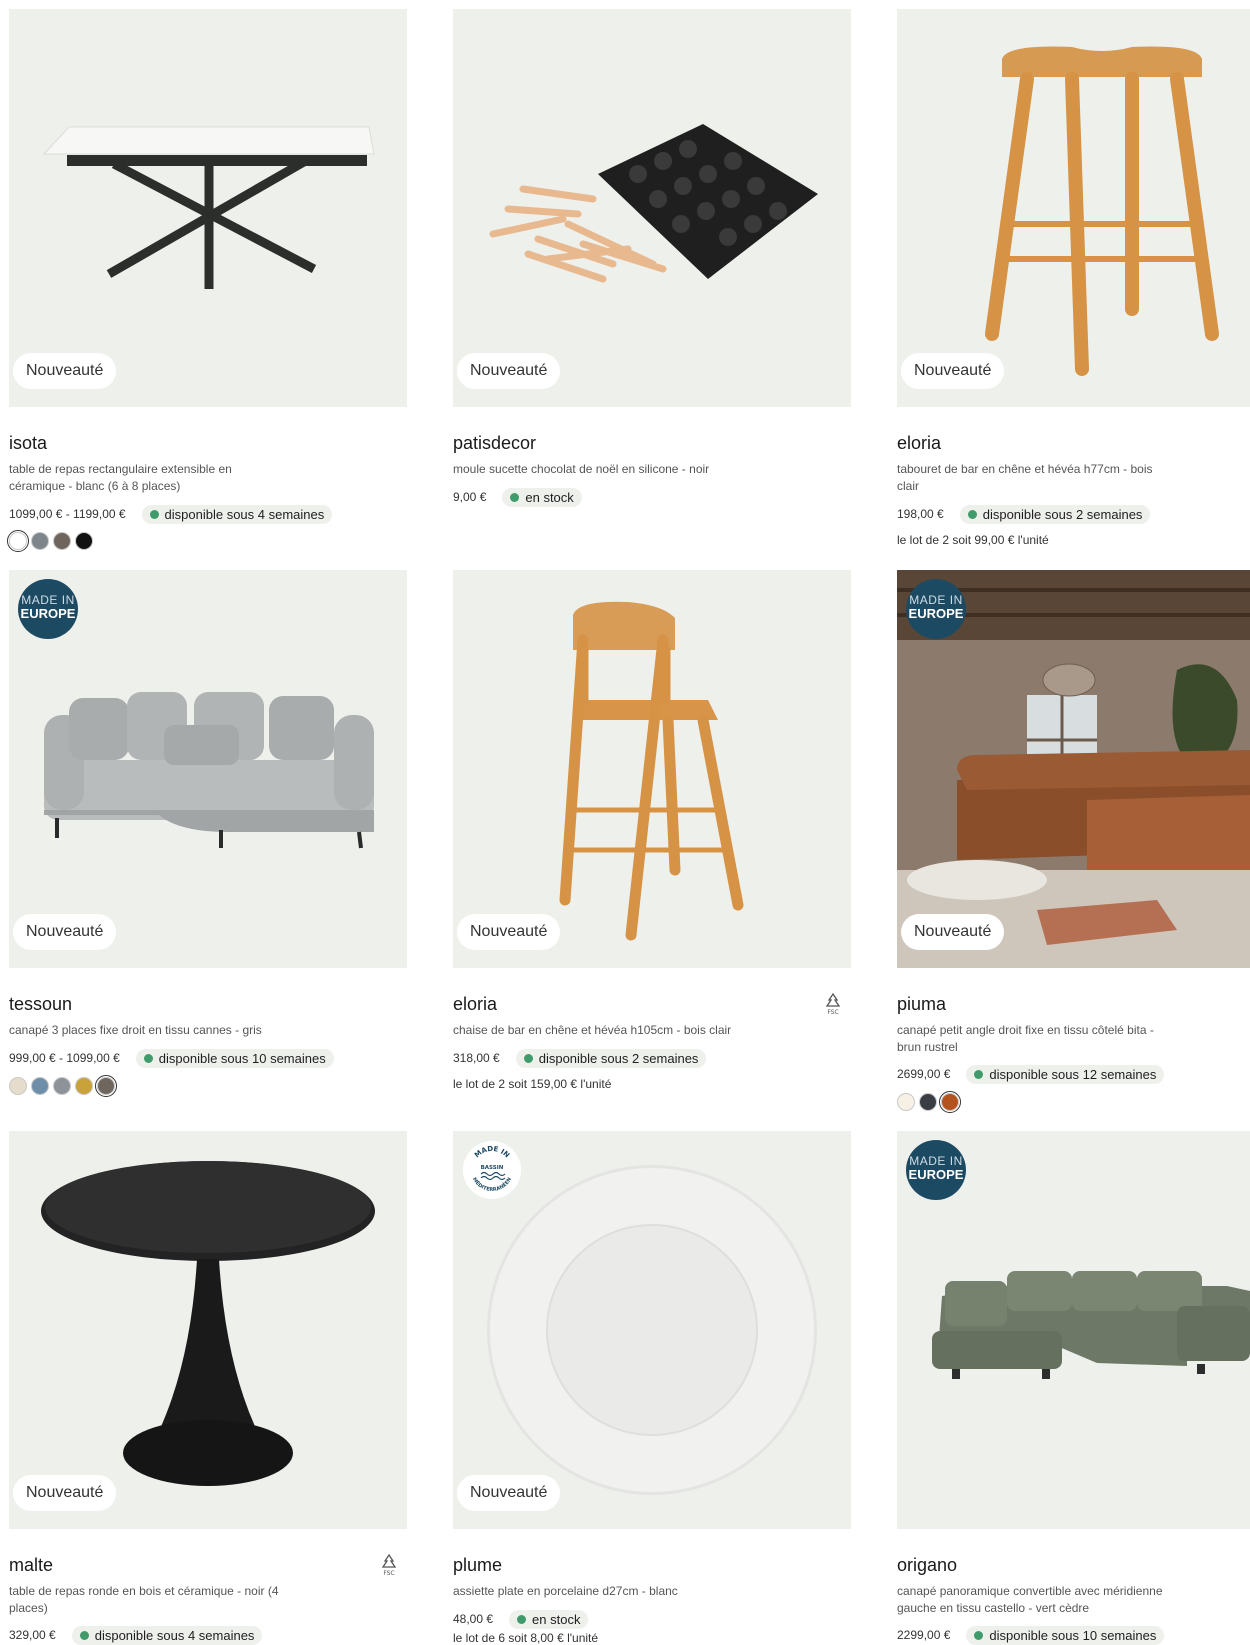 The image size is (1250, 1645). I want to click on badge-arc-text: MADE IN, so click(492, 1152).